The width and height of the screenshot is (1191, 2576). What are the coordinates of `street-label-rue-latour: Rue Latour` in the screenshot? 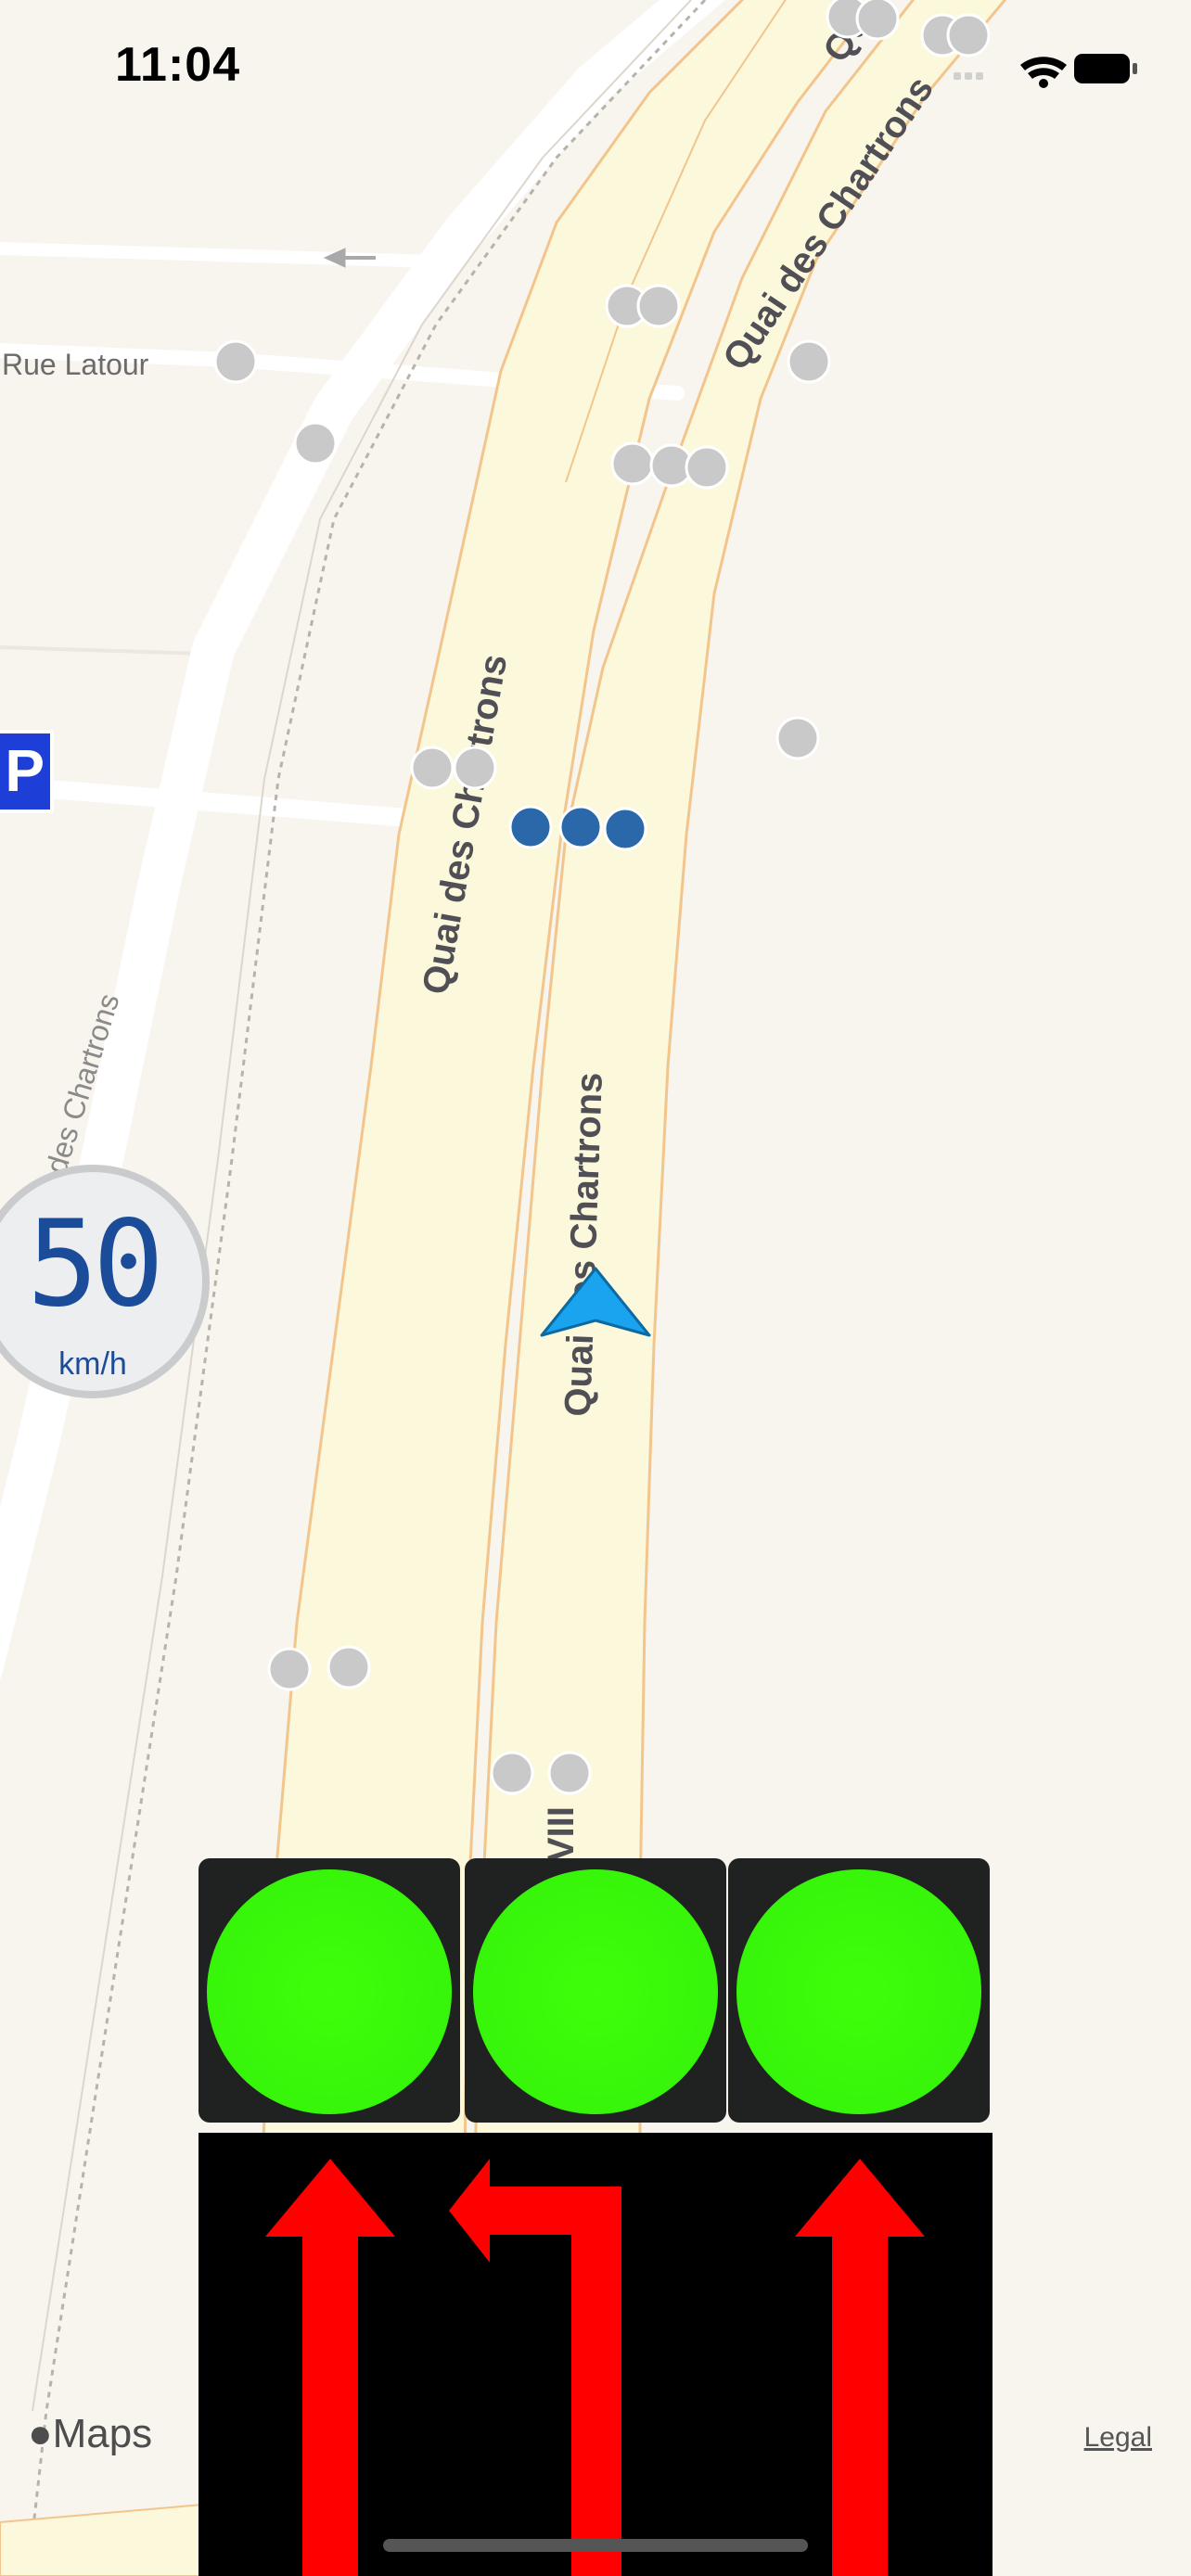 It's located at (76, 364).